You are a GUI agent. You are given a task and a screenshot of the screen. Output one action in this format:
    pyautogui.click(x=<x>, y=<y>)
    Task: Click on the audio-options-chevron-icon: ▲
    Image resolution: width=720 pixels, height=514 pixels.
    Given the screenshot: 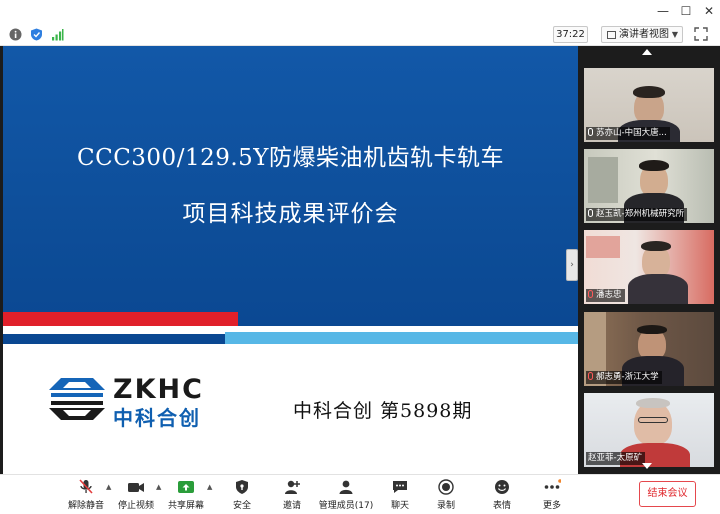 What is the action you would take?
    pyautogui.click(x=108, y=487)
    